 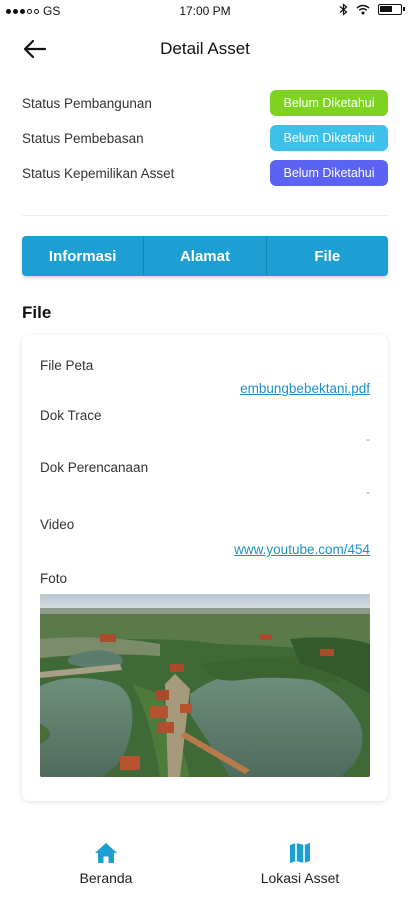 What do you see at coordinates (372, 9) in the screenshot?
I see `status-icons` at bounding box center [372, 9].